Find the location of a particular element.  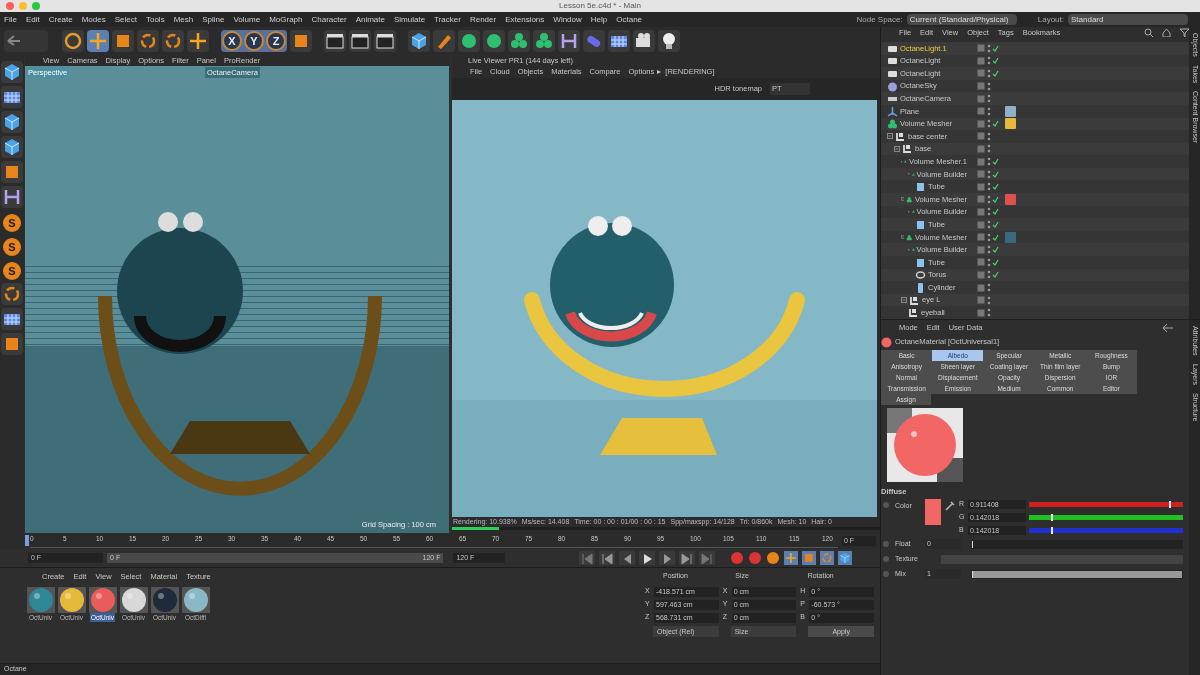

menu-item: Character is located at coordinates (329, 19).